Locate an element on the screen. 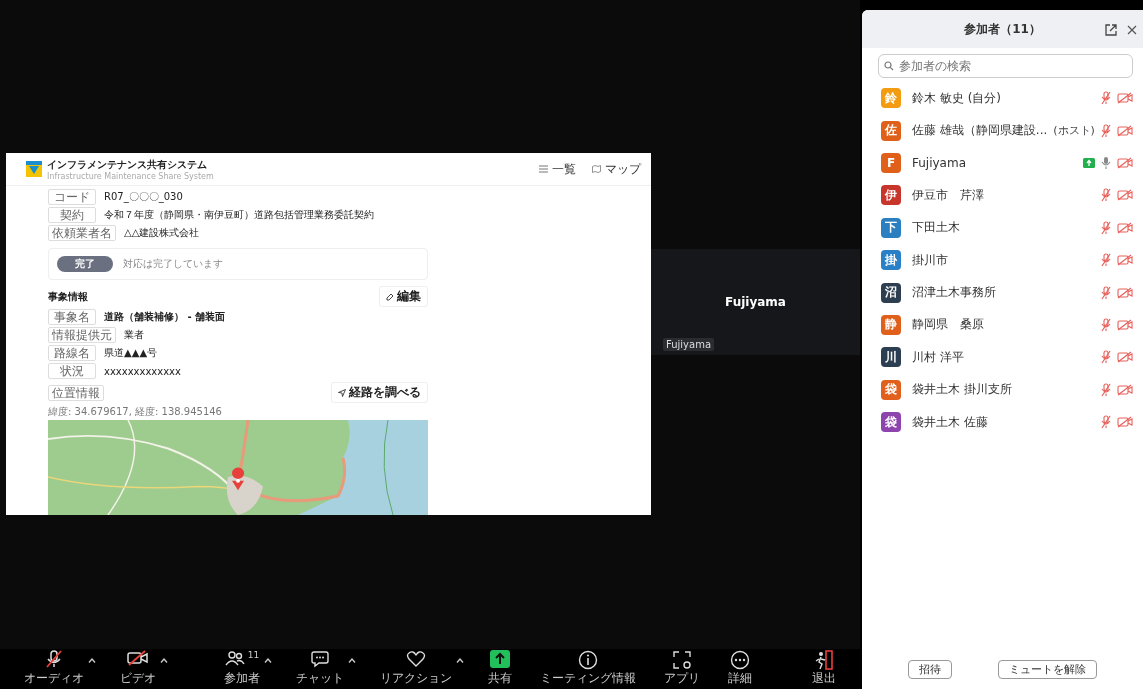 Image resolution: width=1143 pixels, height=689 pixels. field-label: 契約 is located at coordinates (72, 215).